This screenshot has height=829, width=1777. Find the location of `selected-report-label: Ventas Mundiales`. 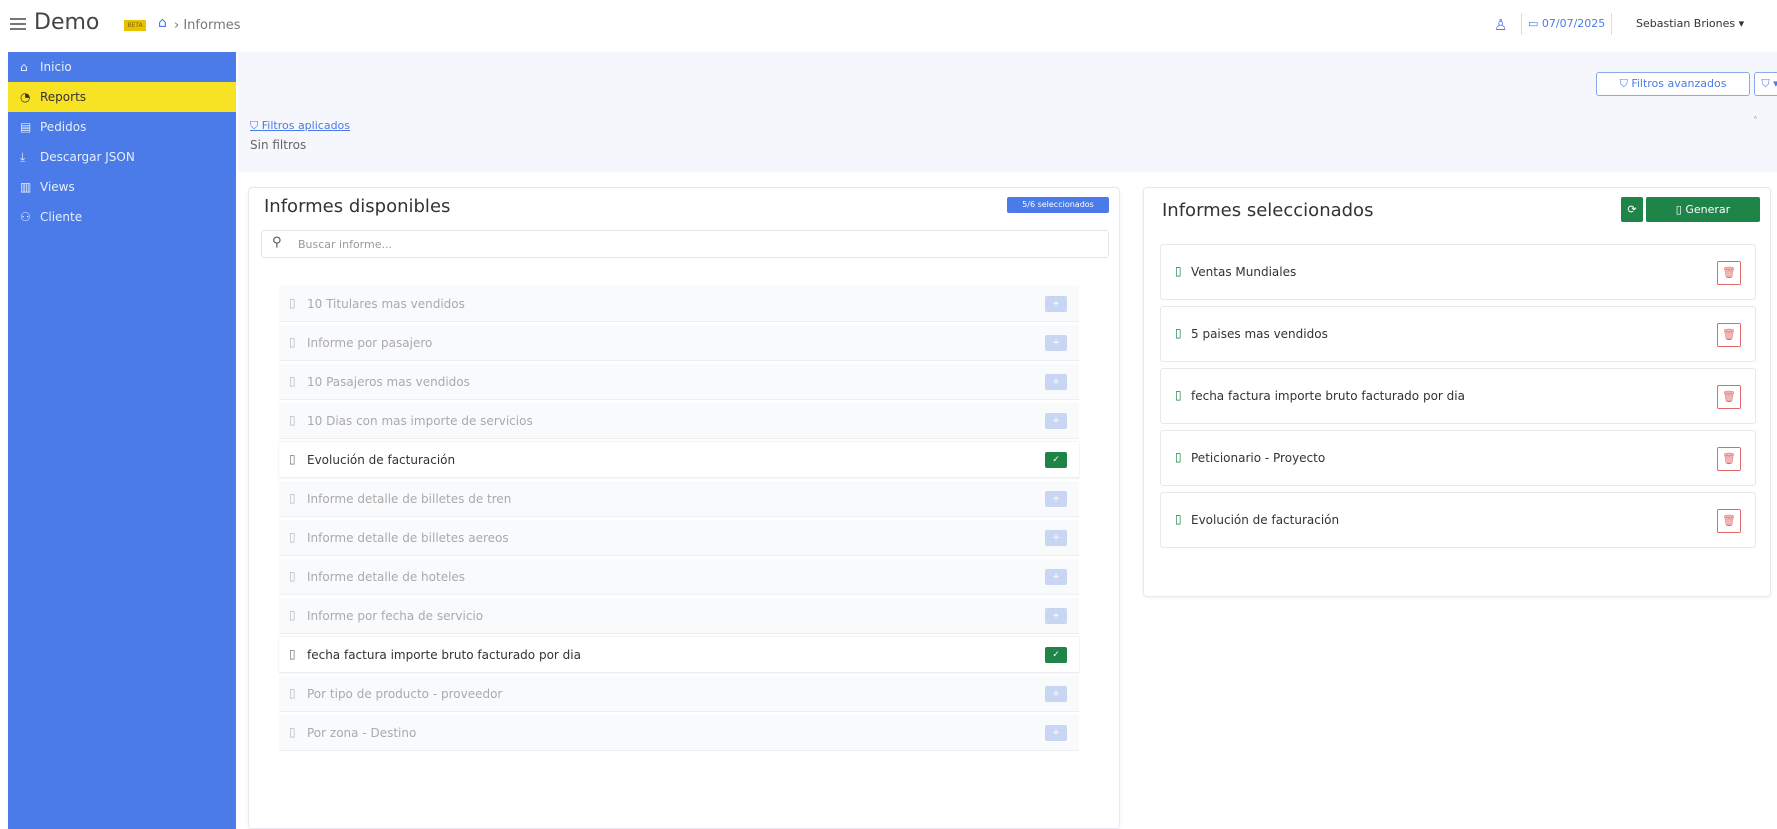

selected-report-label: Ventas Mundiales is located at coordinates (1244, 272).